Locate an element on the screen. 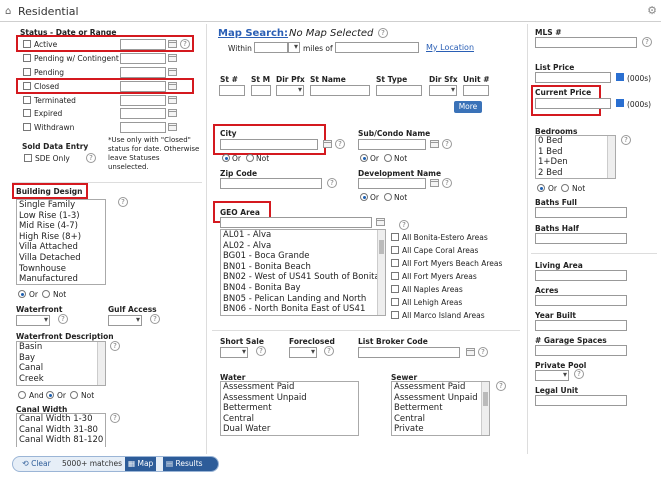  gulf-access-select is located at coordinates (125, 320).